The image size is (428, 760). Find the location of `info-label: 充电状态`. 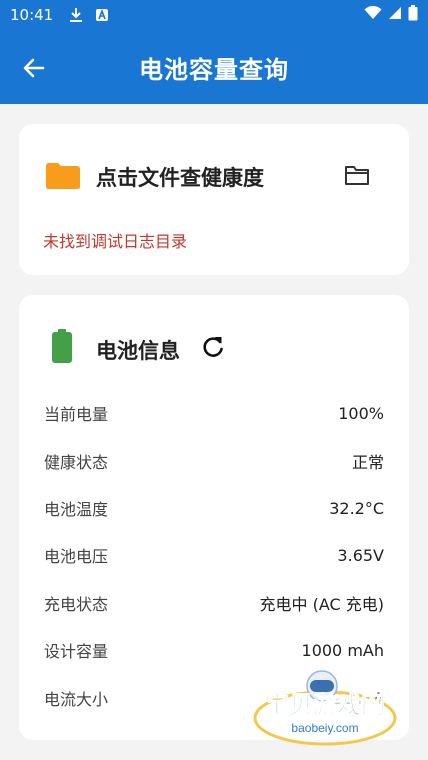

info-label: 充电状态 is located at coordinates (76, 604).